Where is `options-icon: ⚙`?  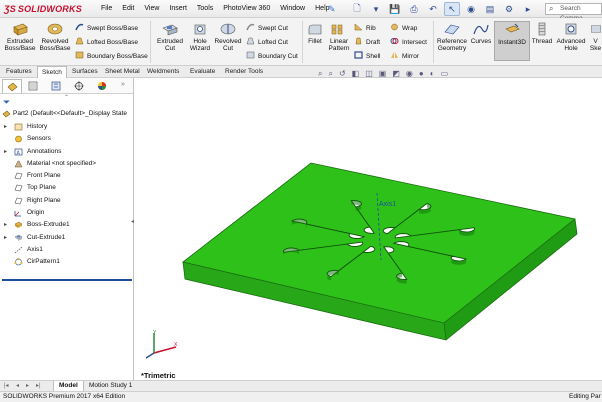
options-icon: ⚙ is located at coordinates (509, 9).